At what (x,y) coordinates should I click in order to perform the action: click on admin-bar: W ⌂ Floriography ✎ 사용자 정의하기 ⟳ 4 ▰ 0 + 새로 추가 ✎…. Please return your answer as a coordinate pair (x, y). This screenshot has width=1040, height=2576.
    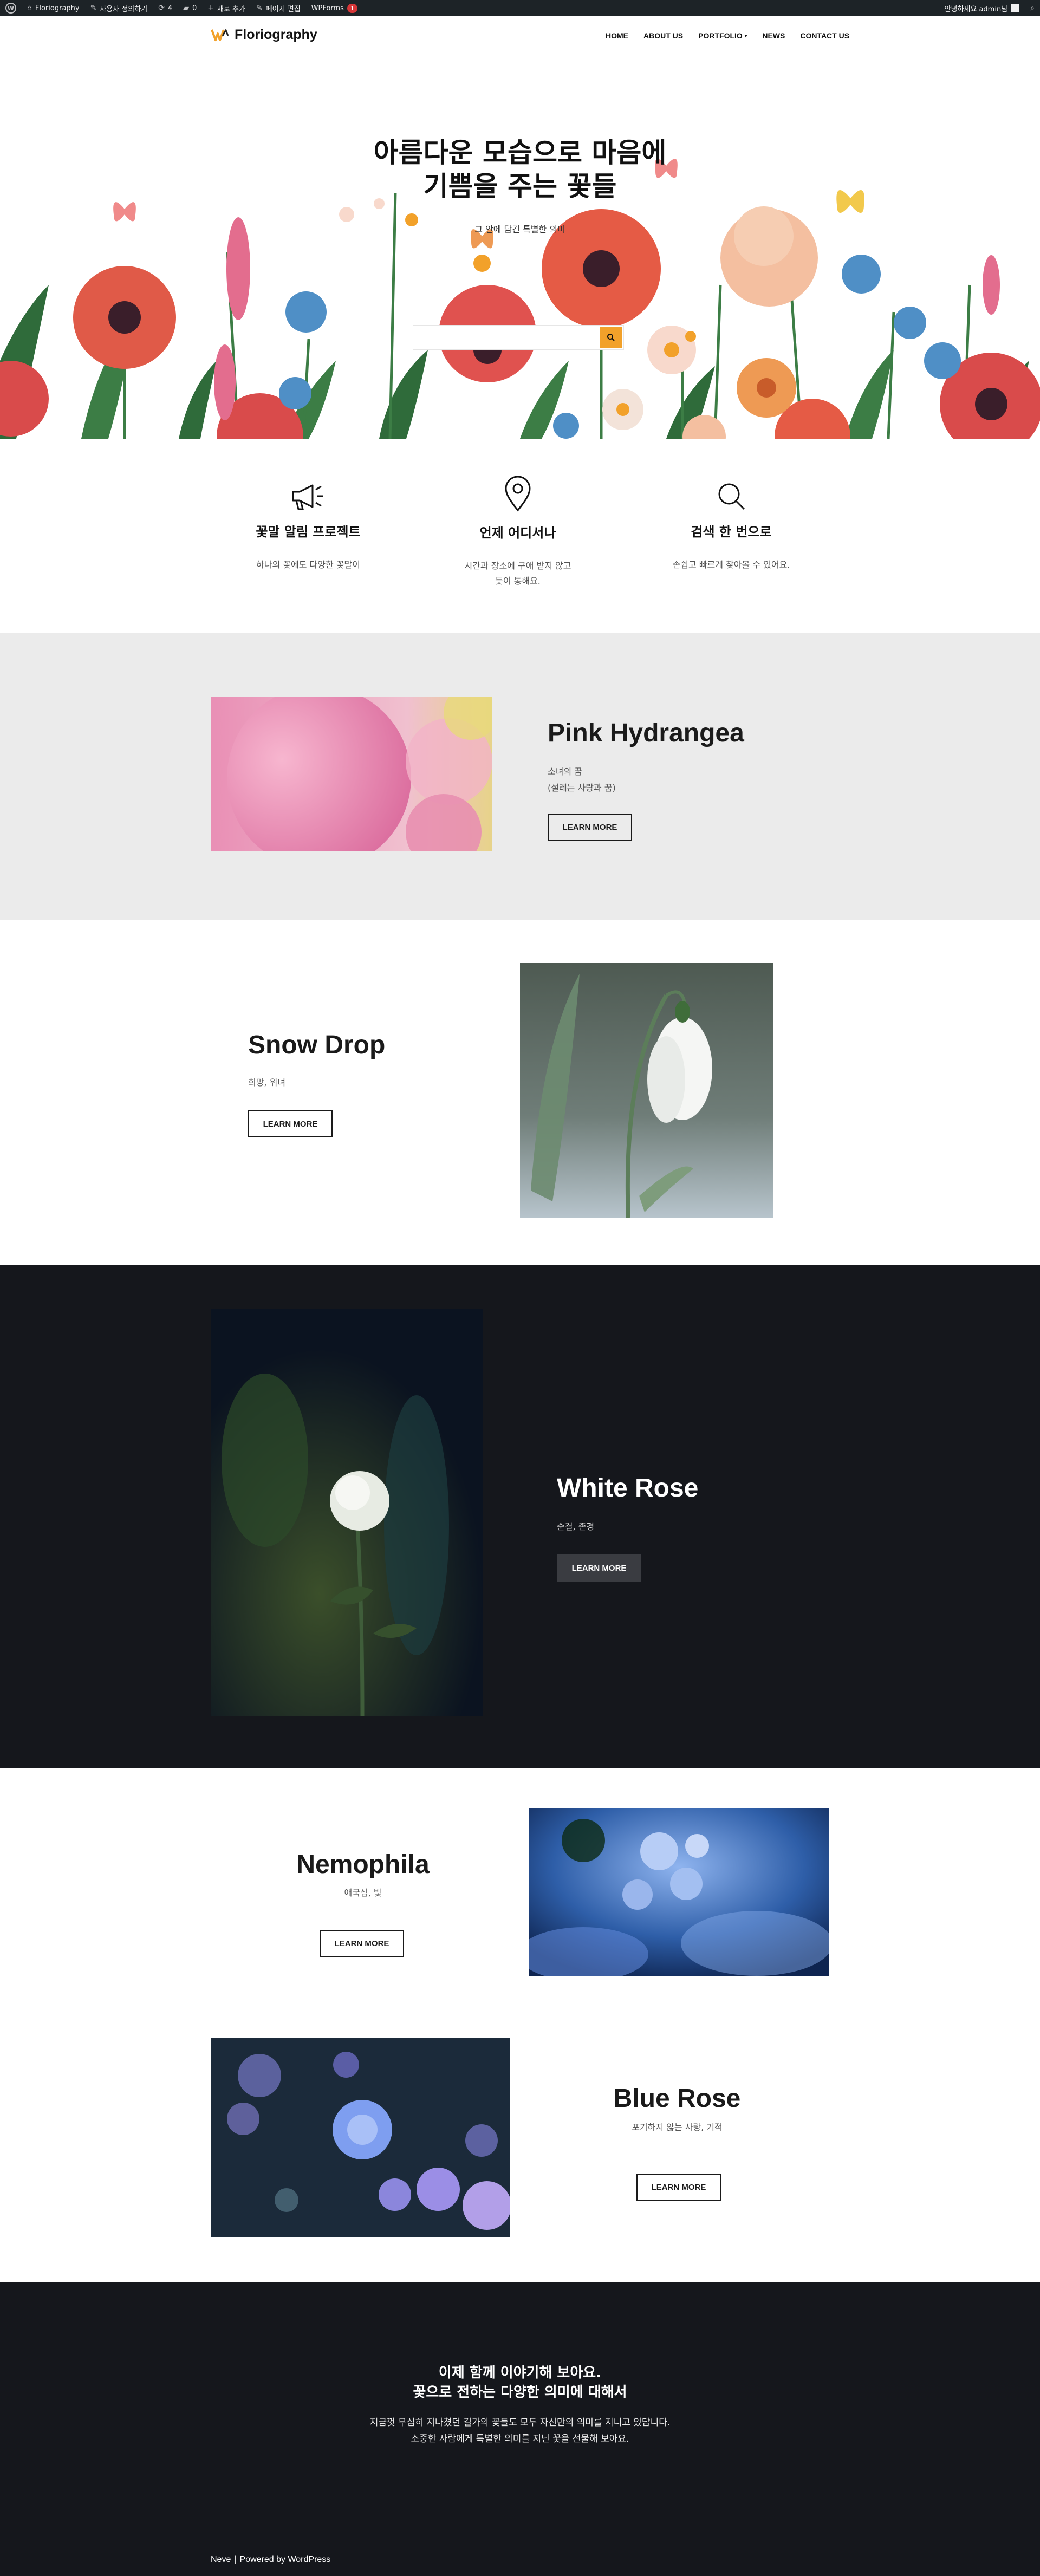
    Looking at the image, I should click on (520, 8).